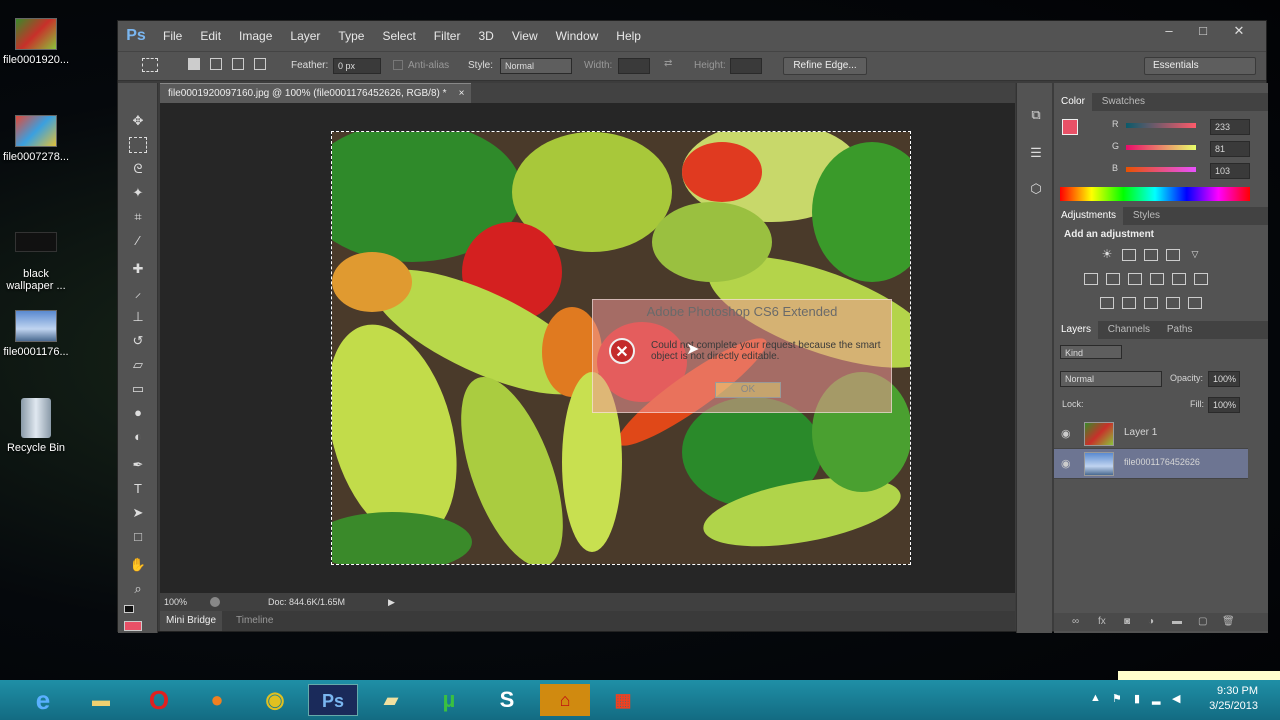 Image resolution: width=1280 pixels, height=720 pixels. What do you see at coordinates (1161, 125) in the screenshot?
I see `r-slider` at bounding box center [1161, 125].